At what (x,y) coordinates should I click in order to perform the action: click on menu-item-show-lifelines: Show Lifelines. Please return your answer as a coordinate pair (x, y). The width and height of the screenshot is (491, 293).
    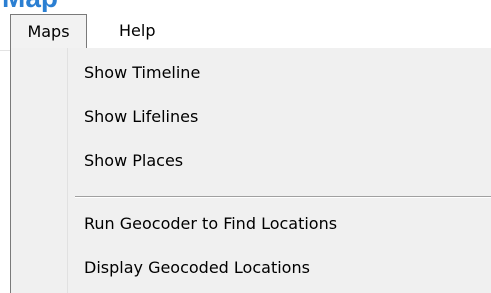
    Looking at the image, I should click on (279, 117).